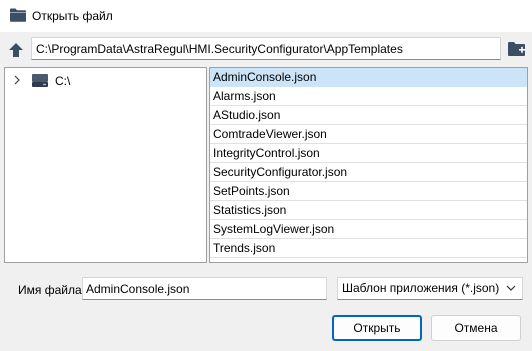  I want to click on new-folder-icon, so click(517, 49).